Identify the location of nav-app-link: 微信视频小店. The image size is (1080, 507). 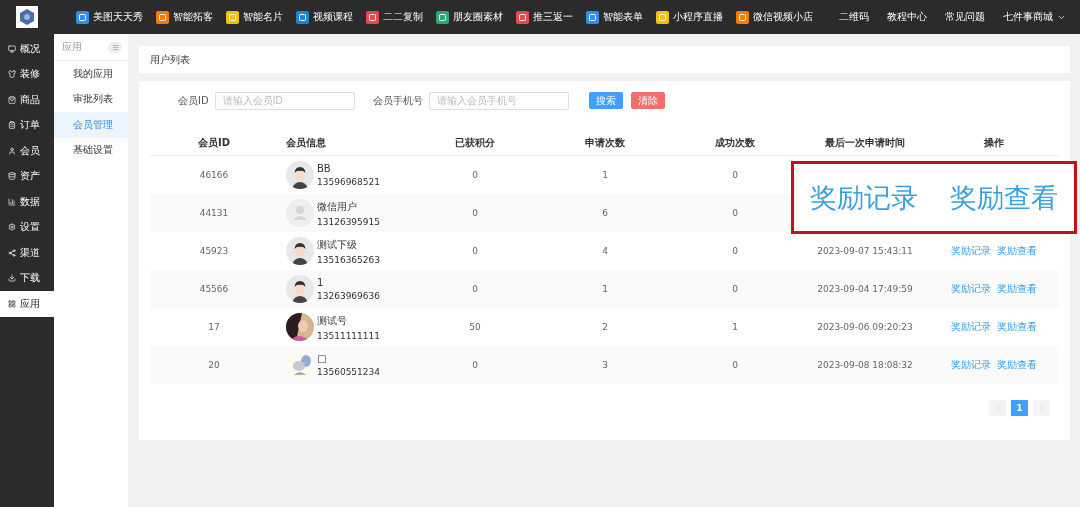
(774, 17).